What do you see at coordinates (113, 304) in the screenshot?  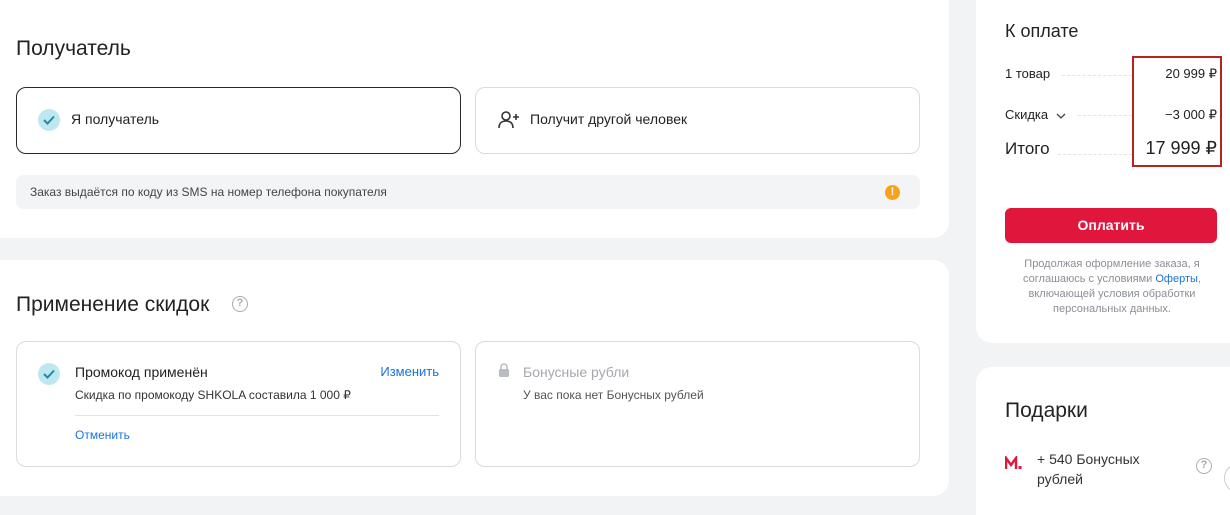 I see `discounts-title: Применение скидок` at bounding box center [113, 304].